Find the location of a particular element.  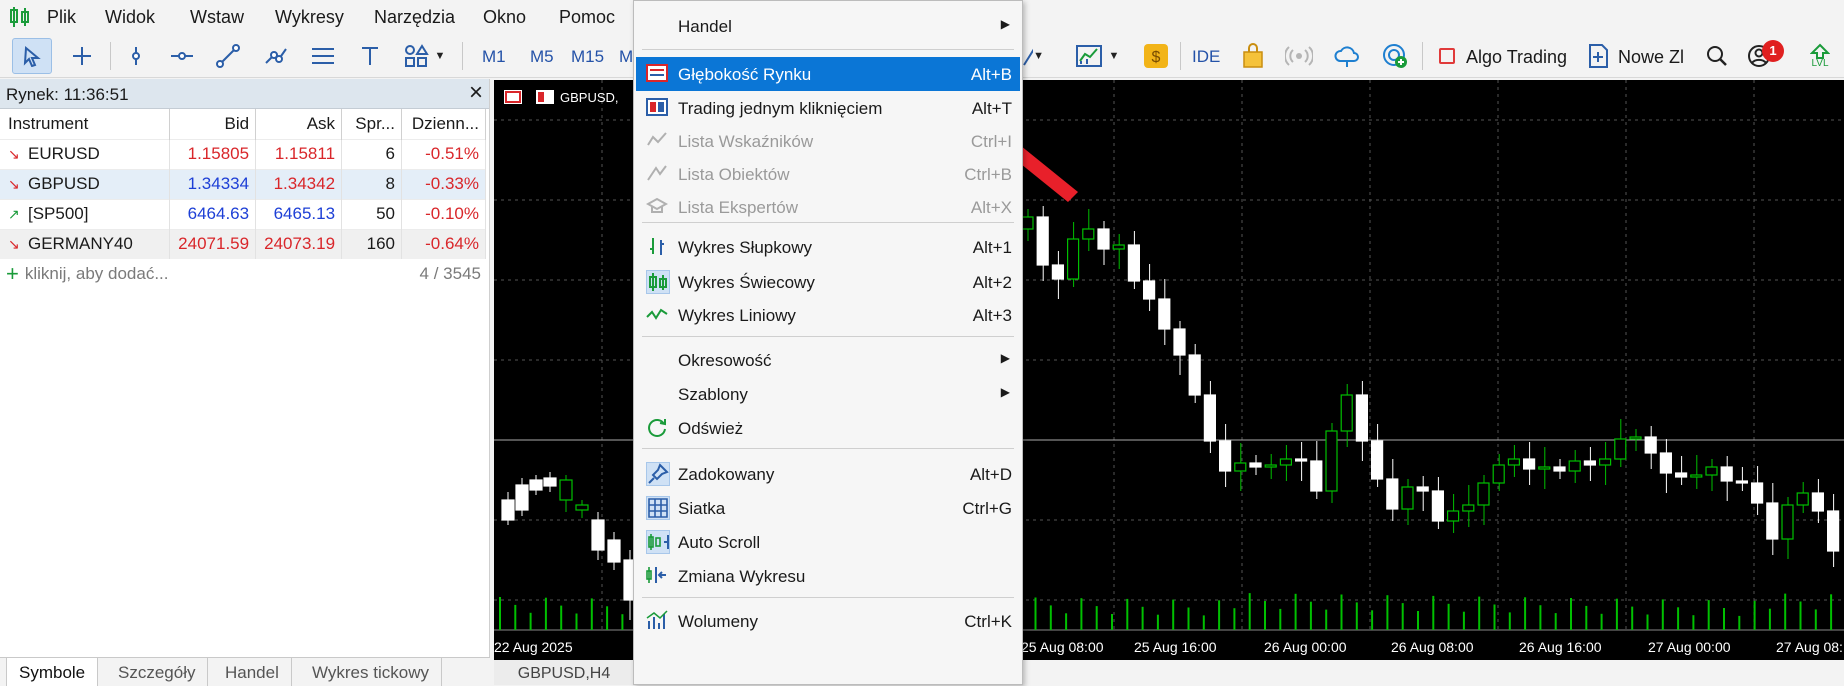

algo-trading-button is located at coordinates (1447, 56).